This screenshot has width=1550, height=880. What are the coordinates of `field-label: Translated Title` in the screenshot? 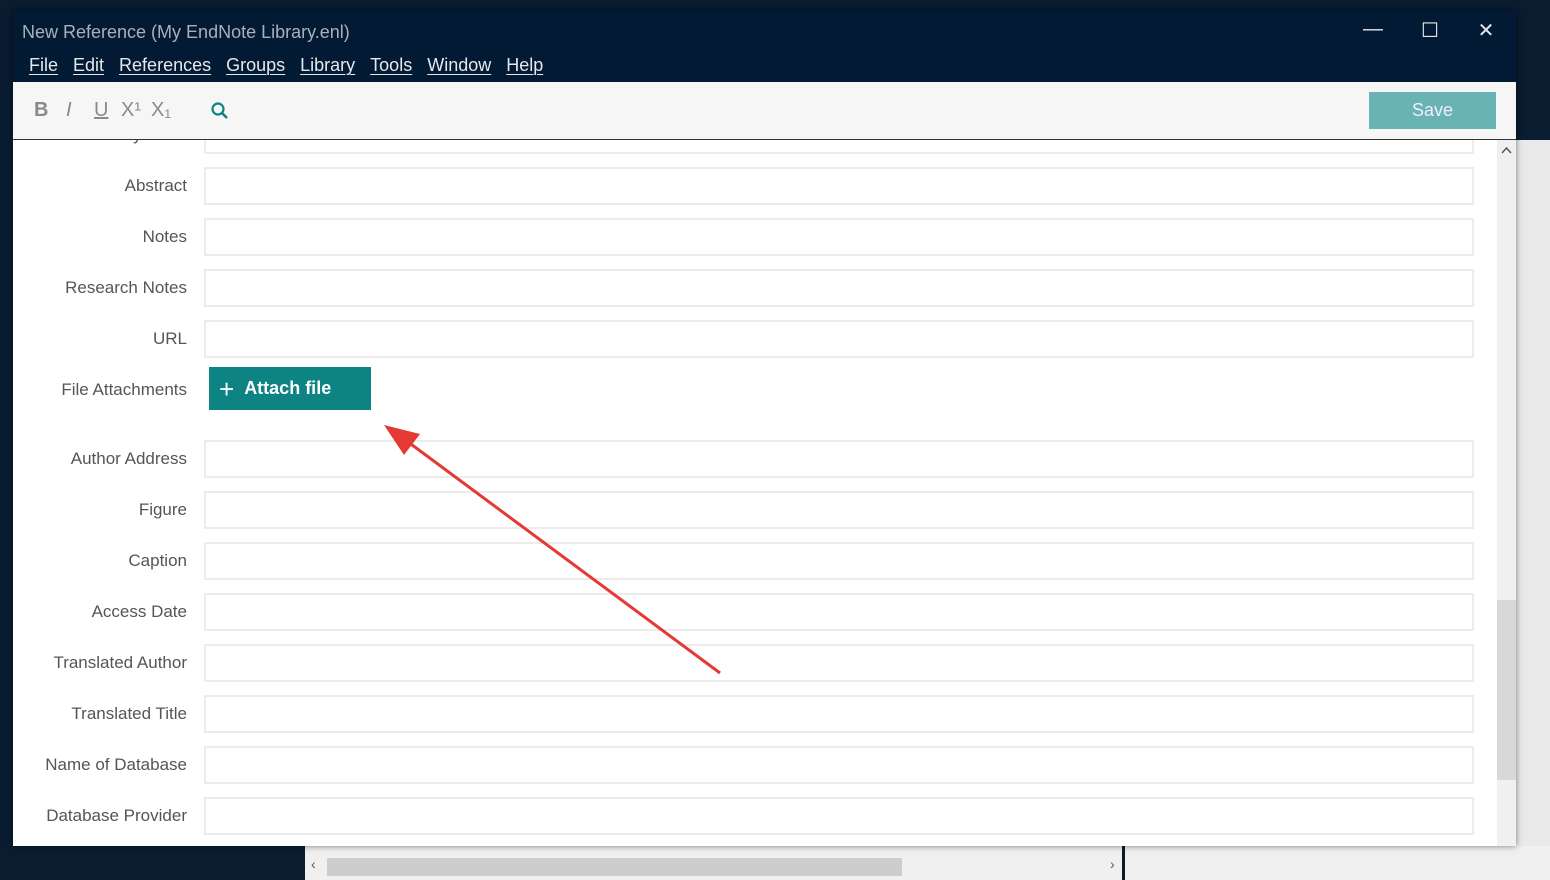 It's located at (129, 713).